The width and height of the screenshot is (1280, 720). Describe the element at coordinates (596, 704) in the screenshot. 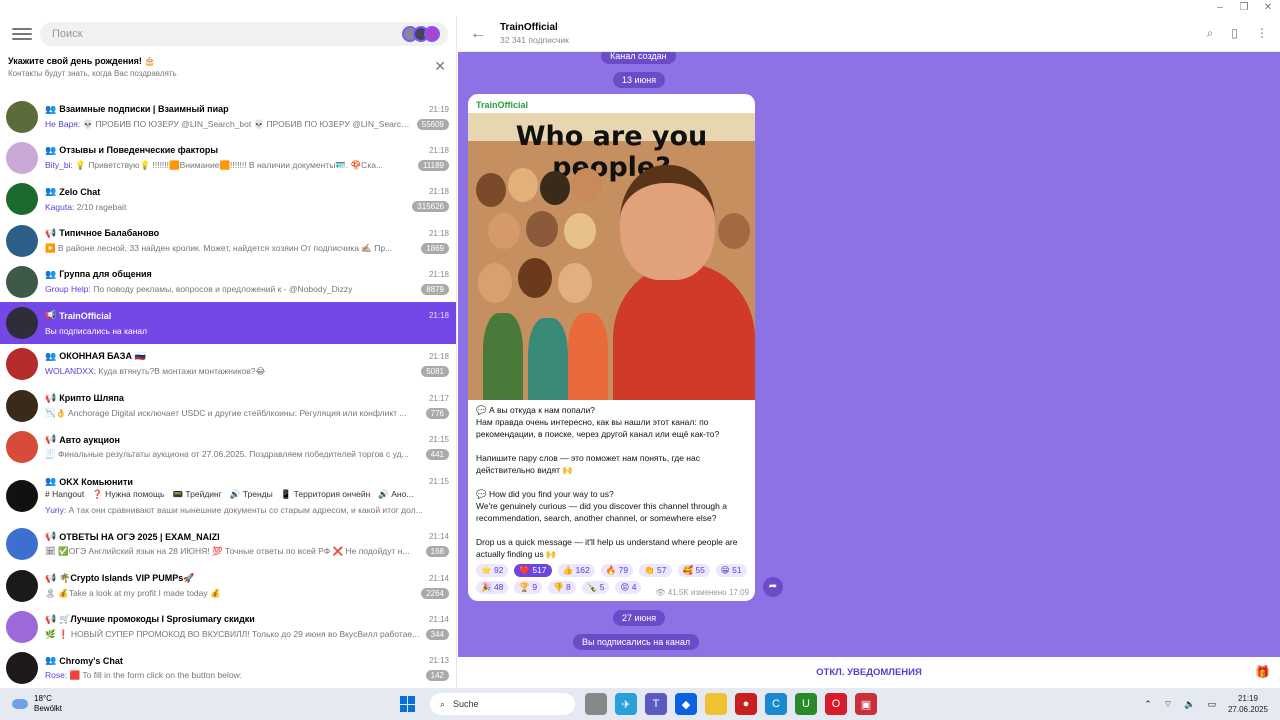

I see `task-view-icon` at that location.